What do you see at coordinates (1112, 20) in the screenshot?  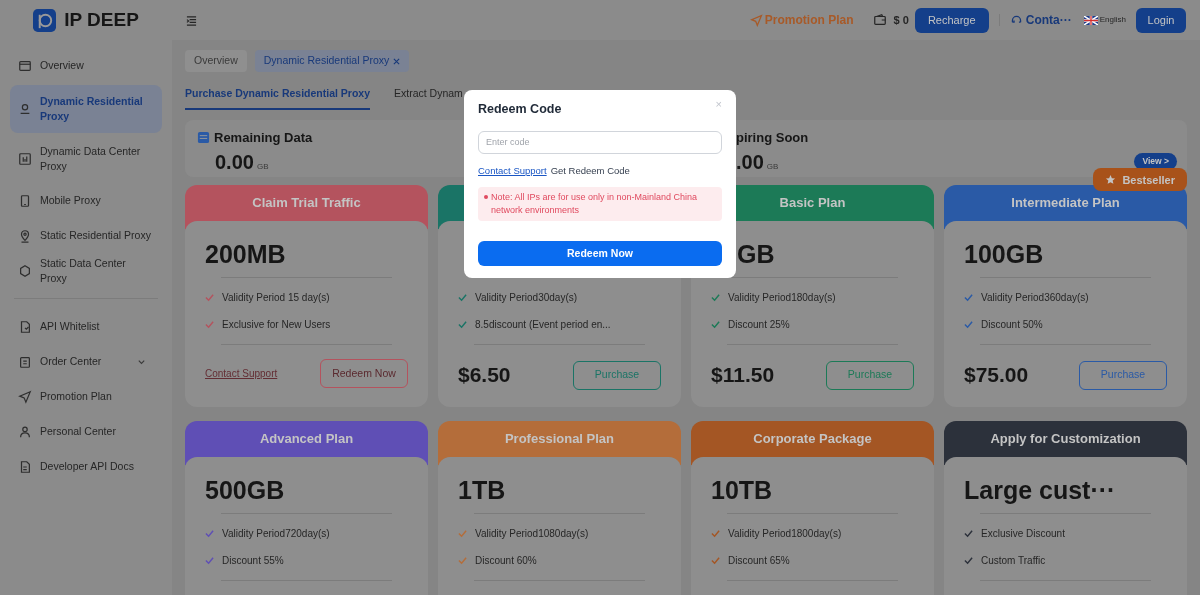 I see `language-selector: English` at bounding box center [1112, 20].